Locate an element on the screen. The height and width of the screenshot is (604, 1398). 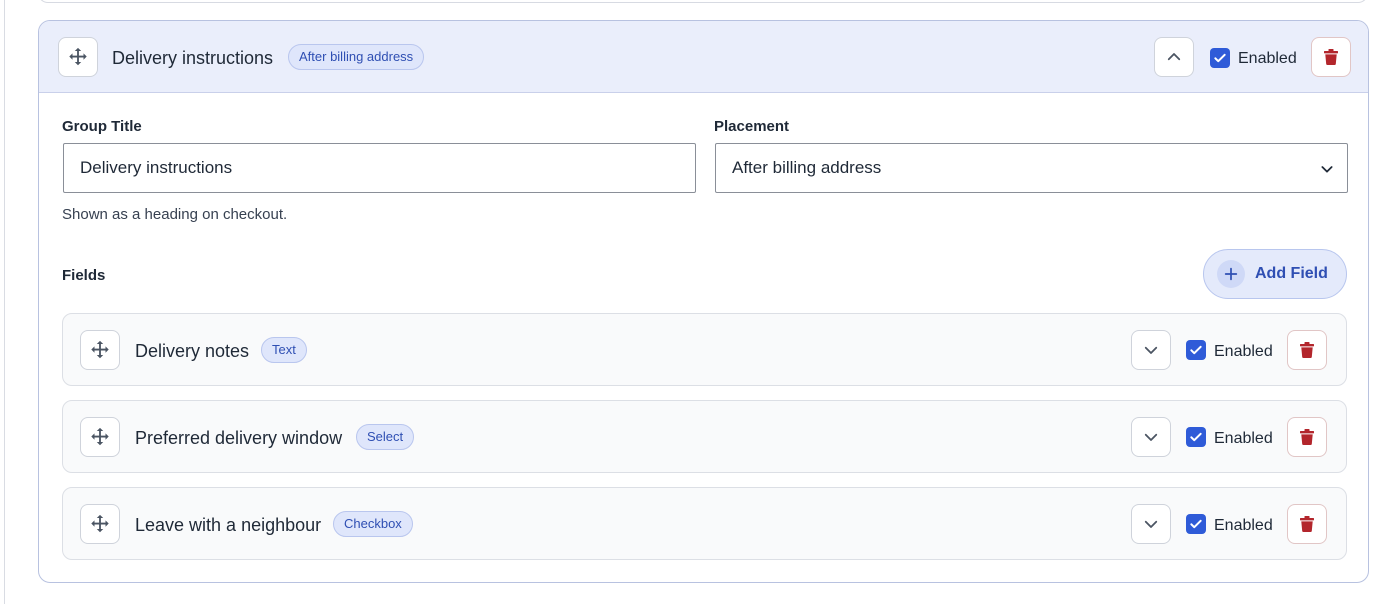
placement-select-value: After billing address is located at coordinates (807, 167).